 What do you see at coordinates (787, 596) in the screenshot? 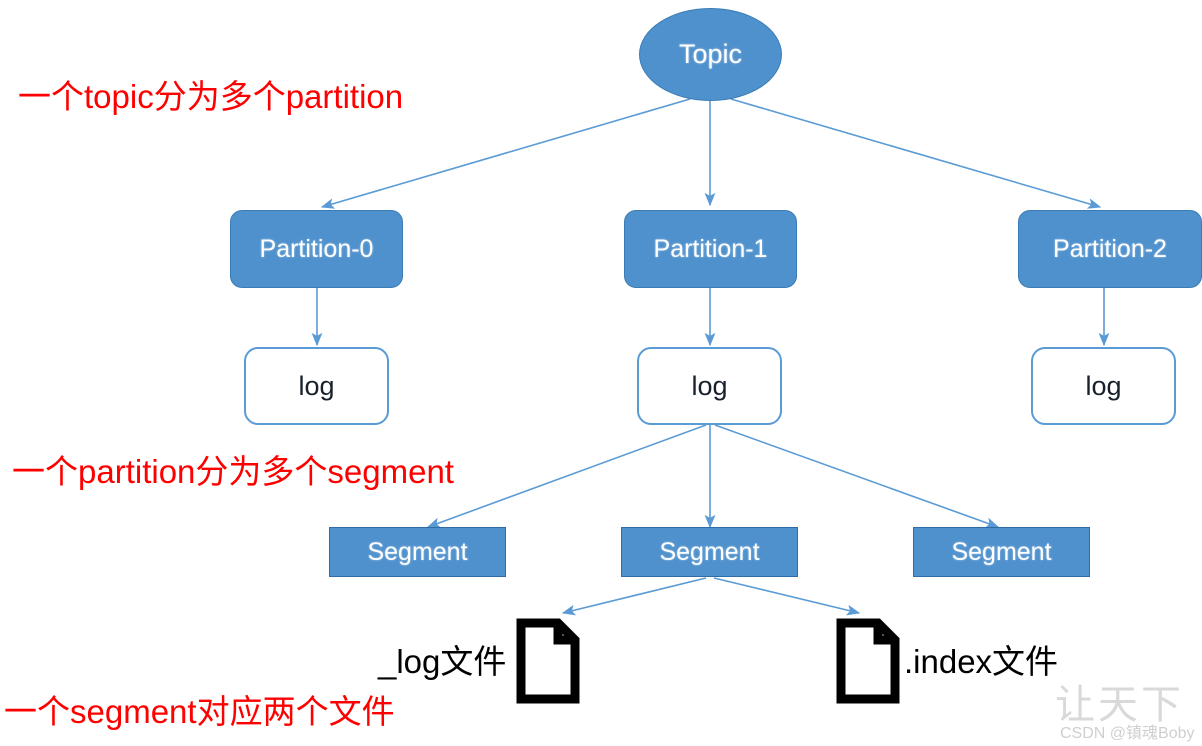
I see `edge-segment1-indexfile` at bounding box center [787, 596].